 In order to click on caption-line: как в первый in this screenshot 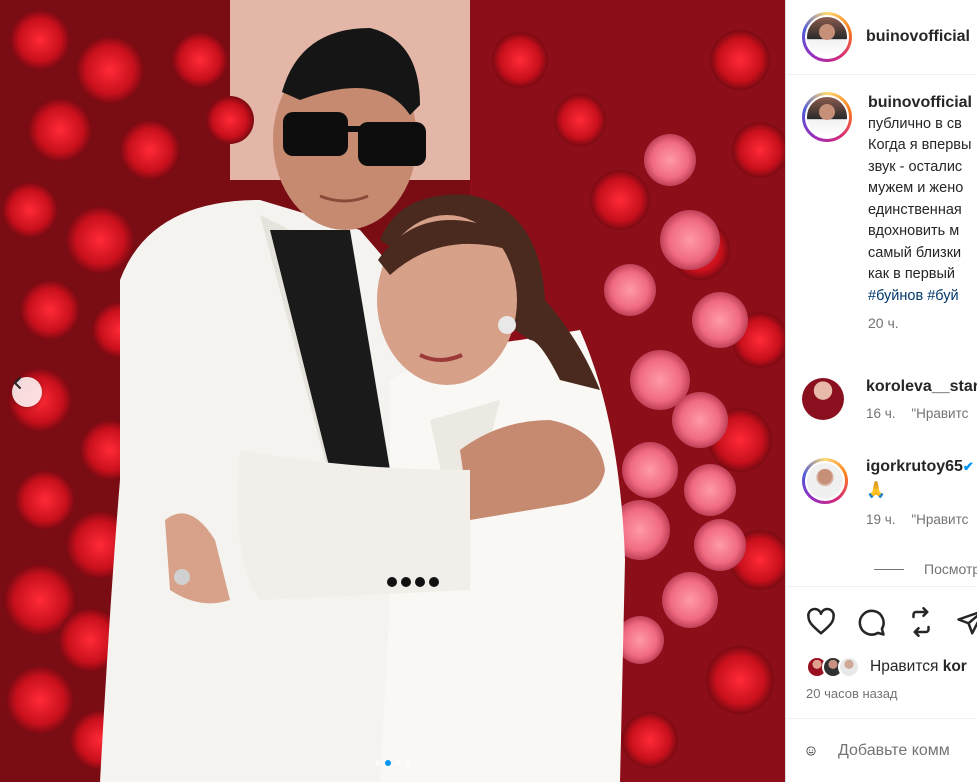, I will do `click(912, 274)`.